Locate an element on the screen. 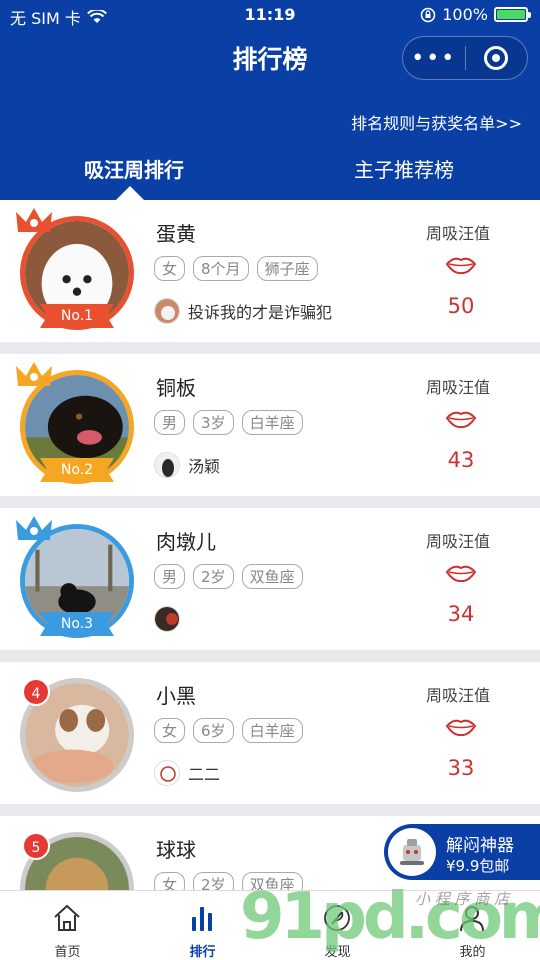 Image resolution: width=540 pixels, height=960 pixels. more-button: ••• is located at coordinates (434, 58).